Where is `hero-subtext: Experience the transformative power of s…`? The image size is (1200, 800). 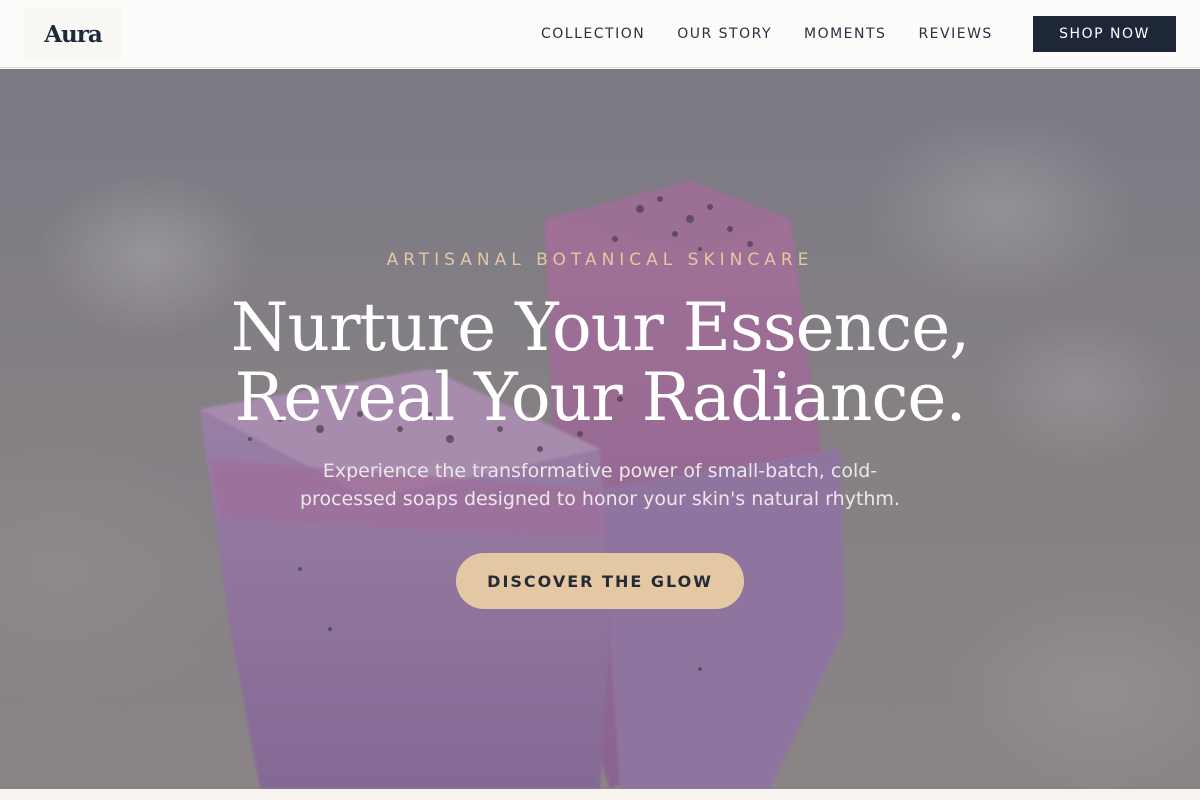 hero-subtext: Experience the transformative power of s… is located at coordinates (600, 485).